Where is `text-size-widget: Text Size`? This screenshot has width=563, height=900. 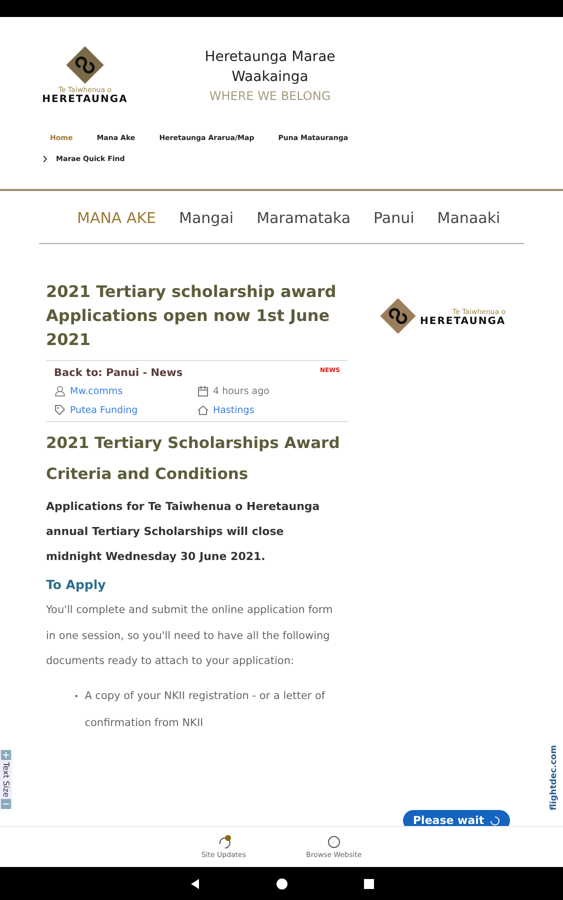 text-size-widget: Text Size is located at coordinates (6, 780).